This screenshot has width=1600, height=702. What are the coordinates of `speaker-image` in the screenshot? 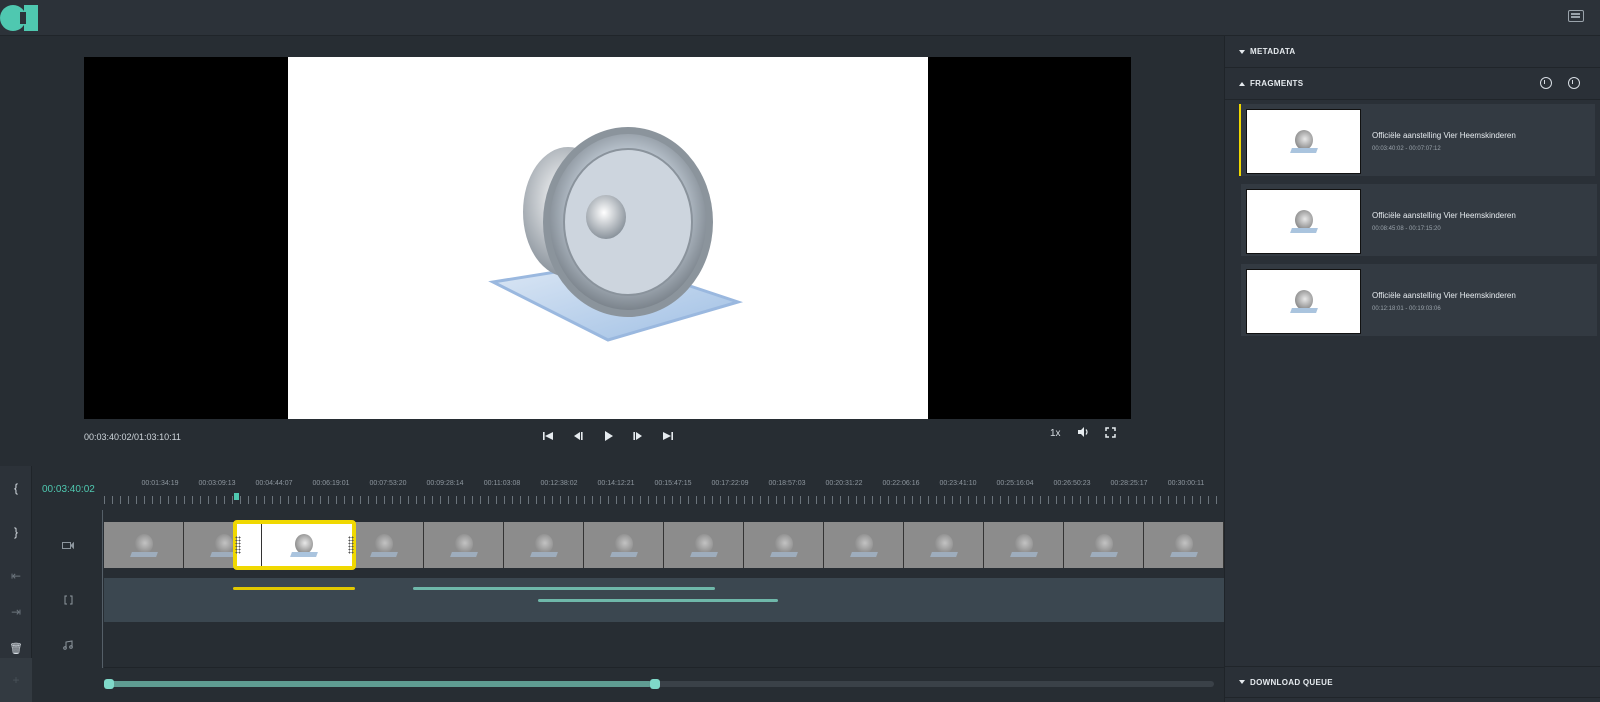 It's located at (616, 234).